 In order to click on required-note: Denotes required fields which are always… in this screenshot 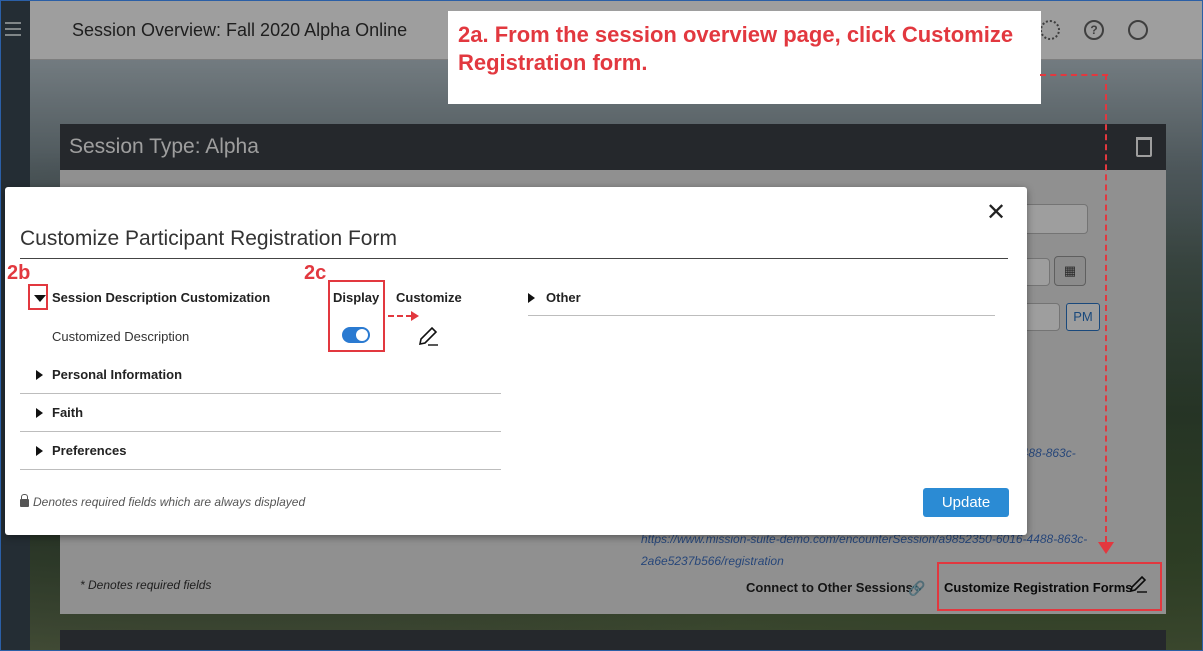, I will do `click(163, 501)`.